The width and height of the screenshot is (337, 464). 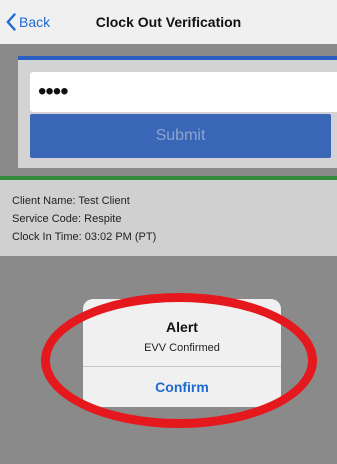 I want to click on navigation-bar: Back Clock Out Verification, so click(x=168, y=22).